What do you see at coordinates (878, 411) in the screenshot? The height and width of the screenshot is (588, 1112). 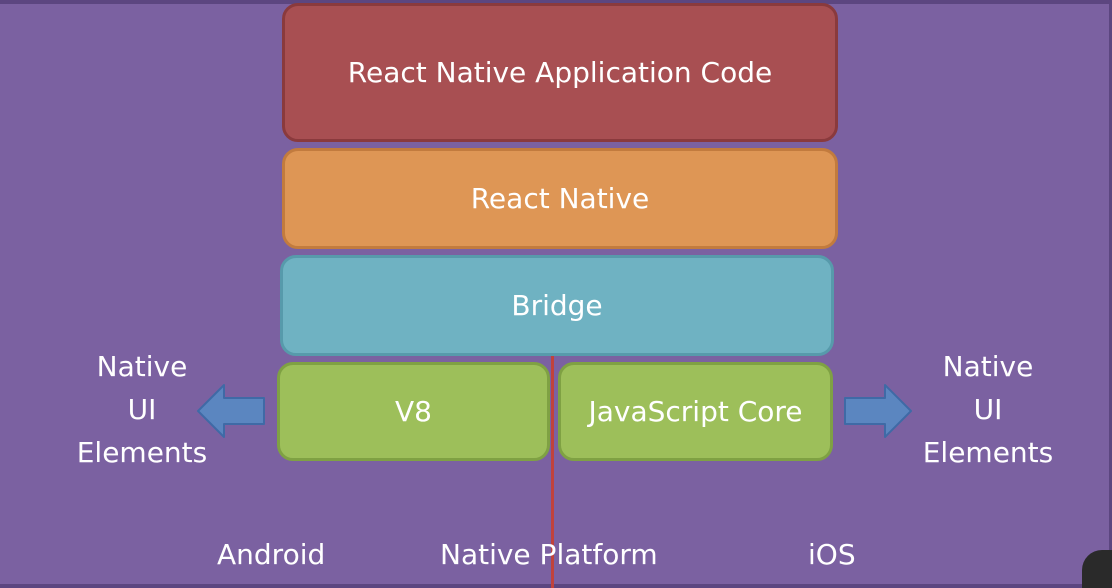 I see `arrow-right-icon` at bounding box center [878, 411].